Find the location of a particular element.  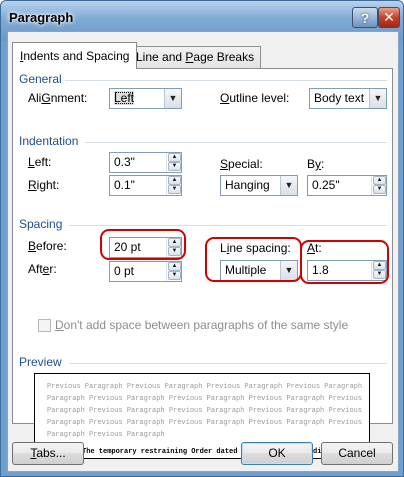

left-indent-spinner: 0.3" ▲ ▼ is located at coordinates (145, 162).